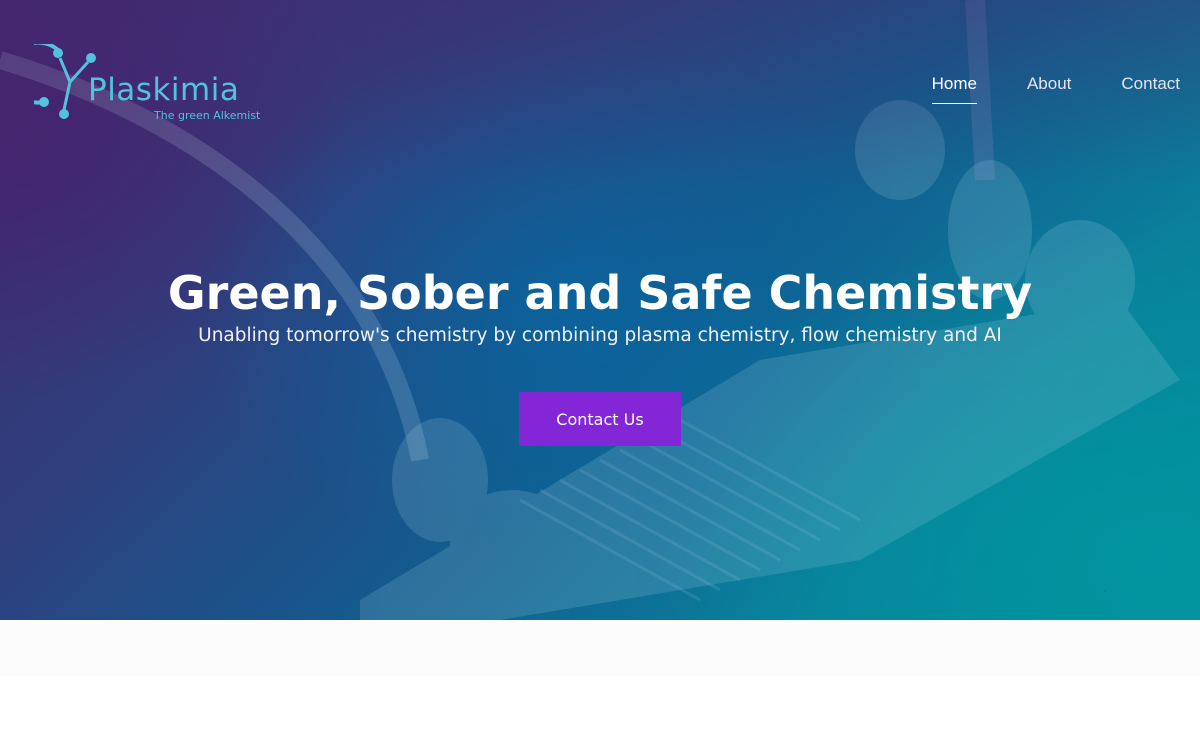 This screenshot has height=750, width=1200. Describe the element at coordinates (600, 293) in the screenshot. I see `hero-title: Green, Sober and Safe Chemistry` at that location.